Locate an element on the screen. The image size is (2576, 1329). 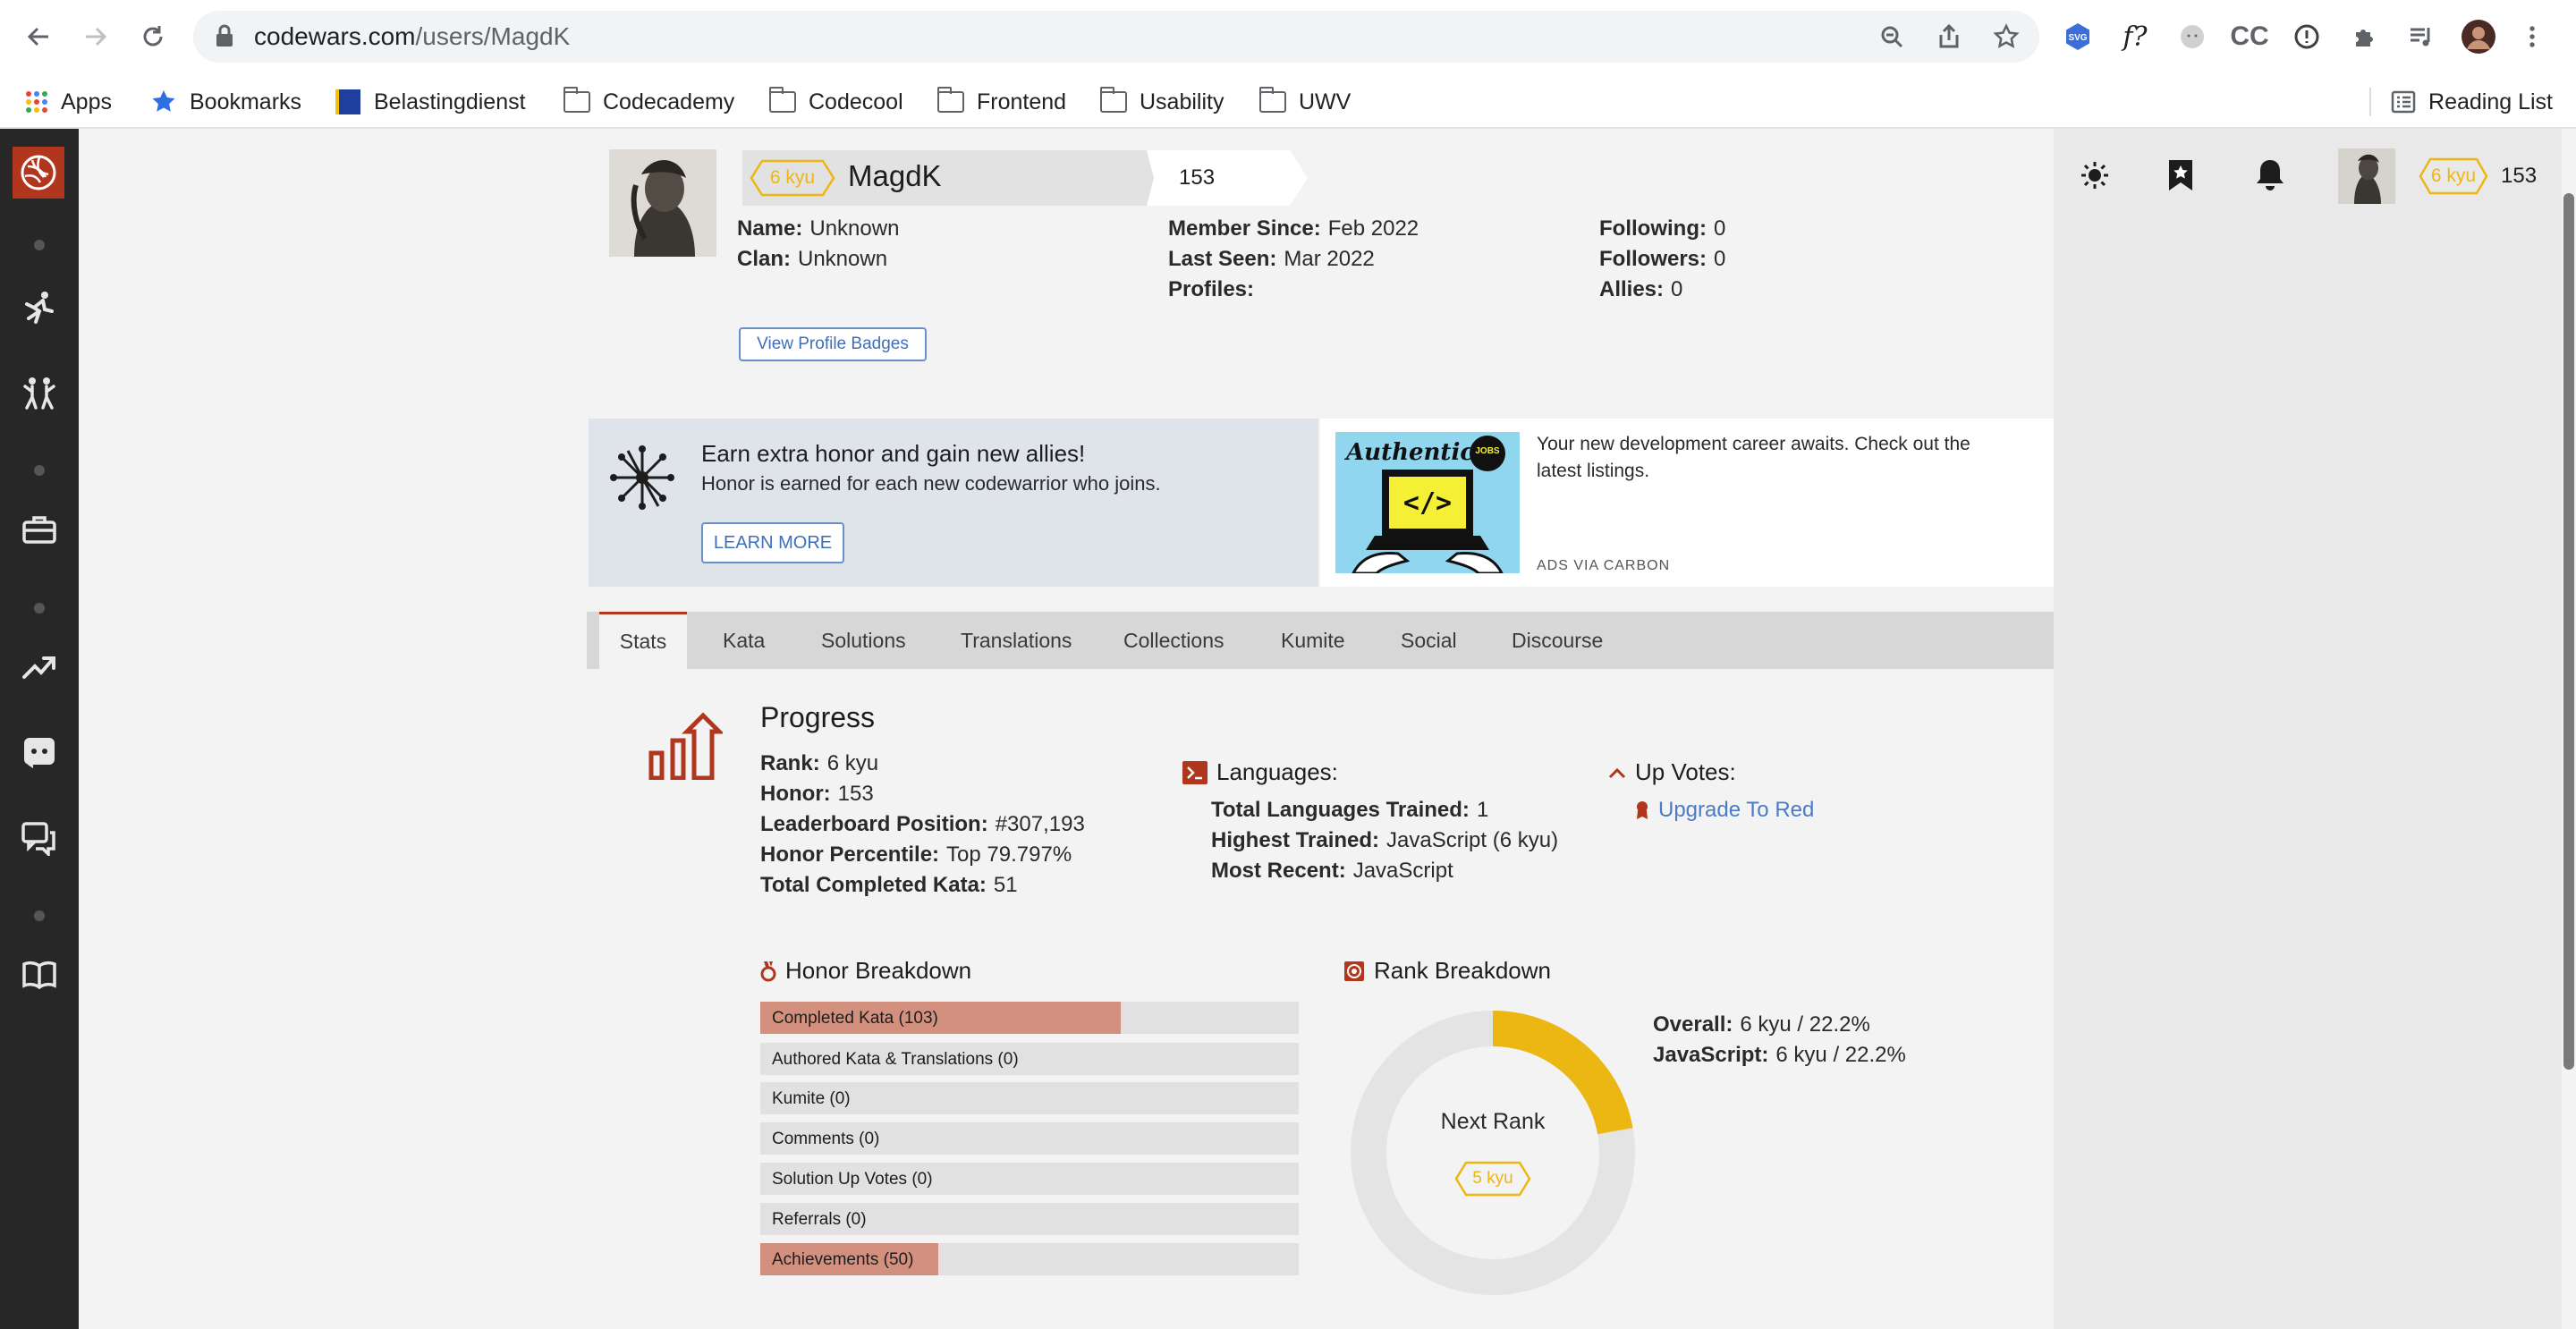
leaderboard-trend-icon is located at coordinates (39, 667).